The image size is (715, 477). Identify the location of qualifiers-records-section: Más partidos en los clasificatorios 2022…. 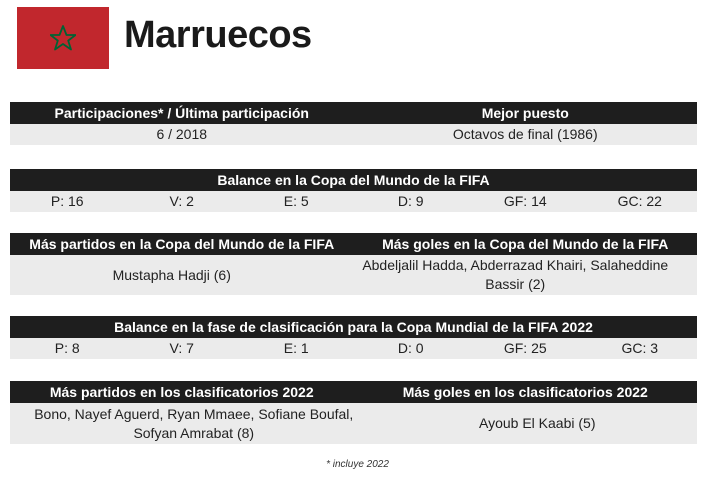
(353, 412).